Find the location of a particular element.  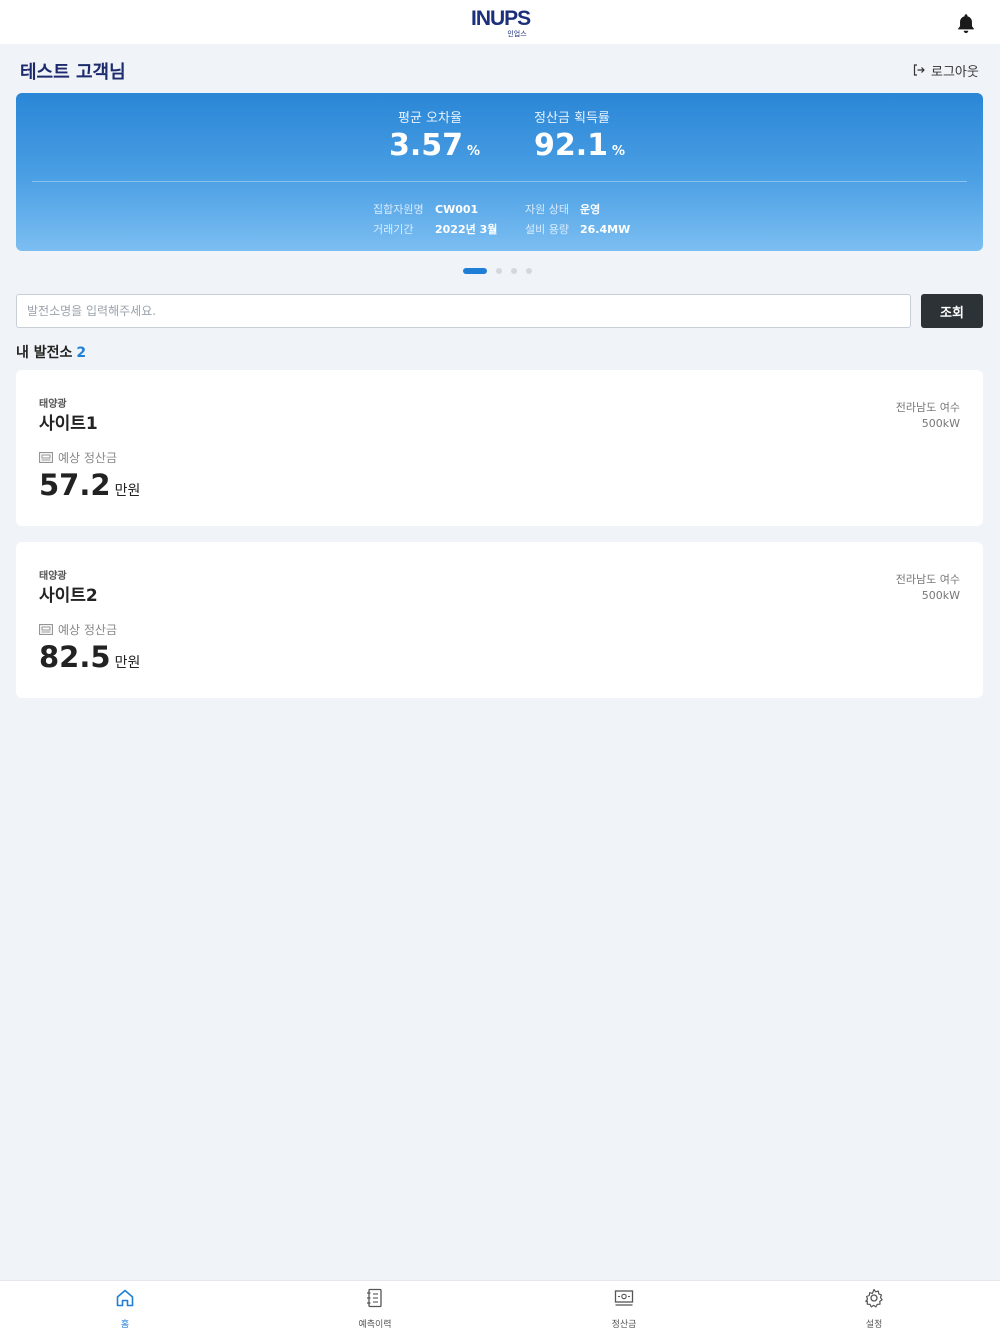

top-bar: INUPS 인업스 is located at coordinates (500, 22).